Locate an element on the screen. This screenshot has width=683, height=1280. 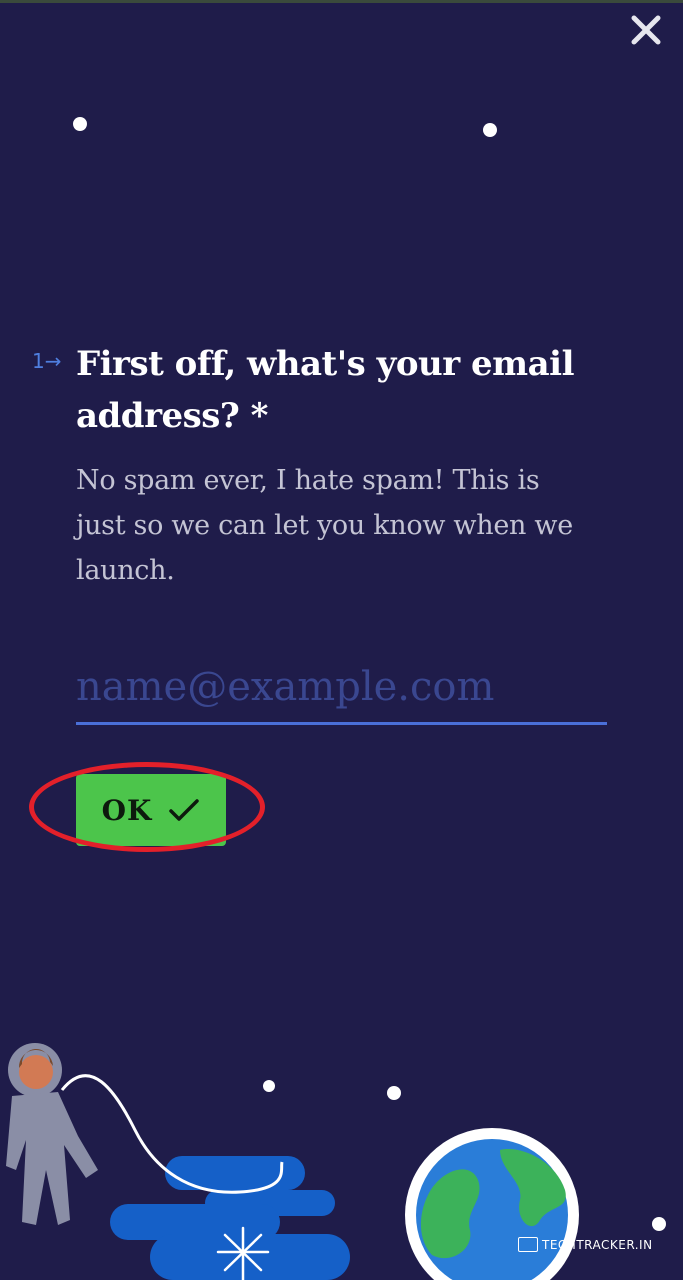
question-text-start: First off, what's your is located at coordinates (274, 364).